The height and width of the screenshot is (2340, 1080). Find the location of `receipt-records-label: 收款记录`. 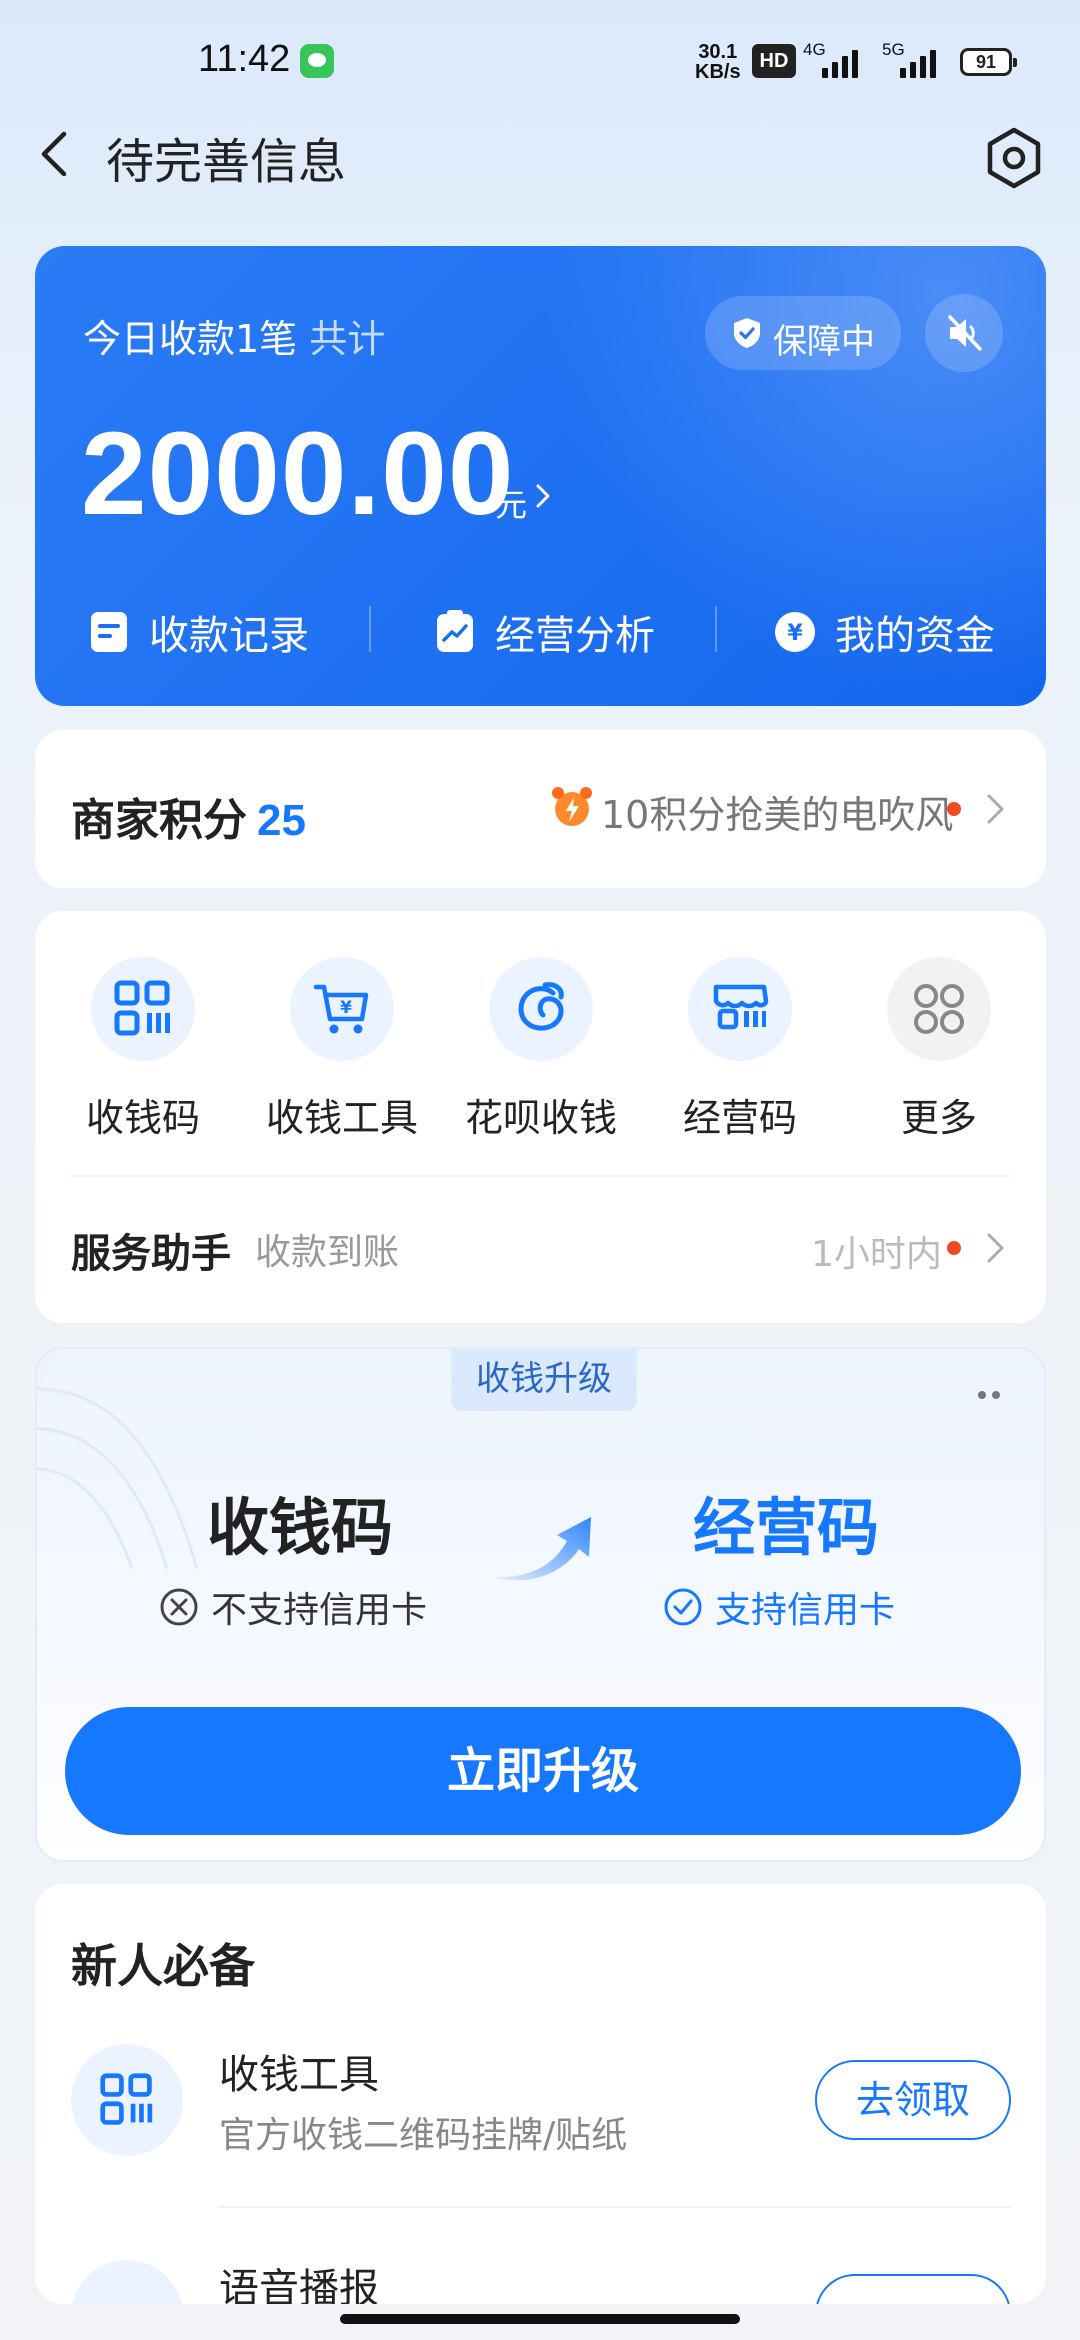

receipt-records-label: 收款记录 is located at coordinates (229, 636).